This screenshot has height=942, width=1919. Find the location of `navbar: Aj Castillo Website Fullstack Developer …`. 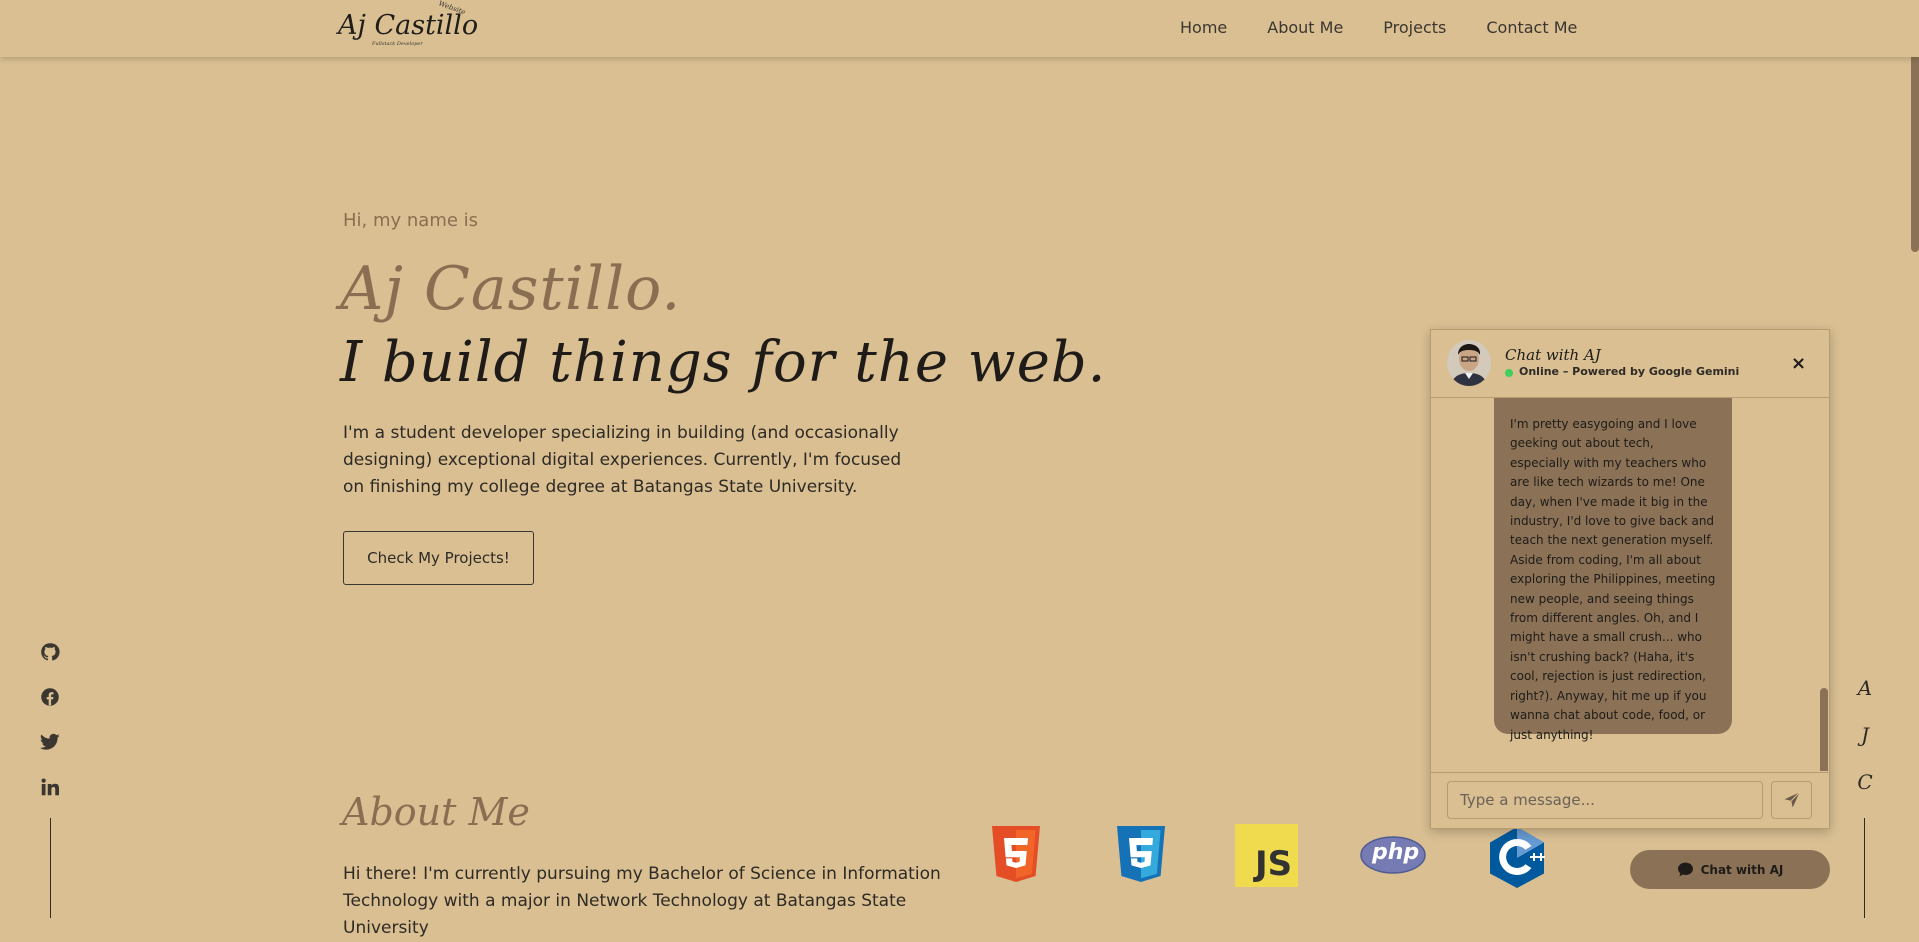

navbar: Aj Castillo Website Fullstack Developer … is located at coordinates (959, 28).